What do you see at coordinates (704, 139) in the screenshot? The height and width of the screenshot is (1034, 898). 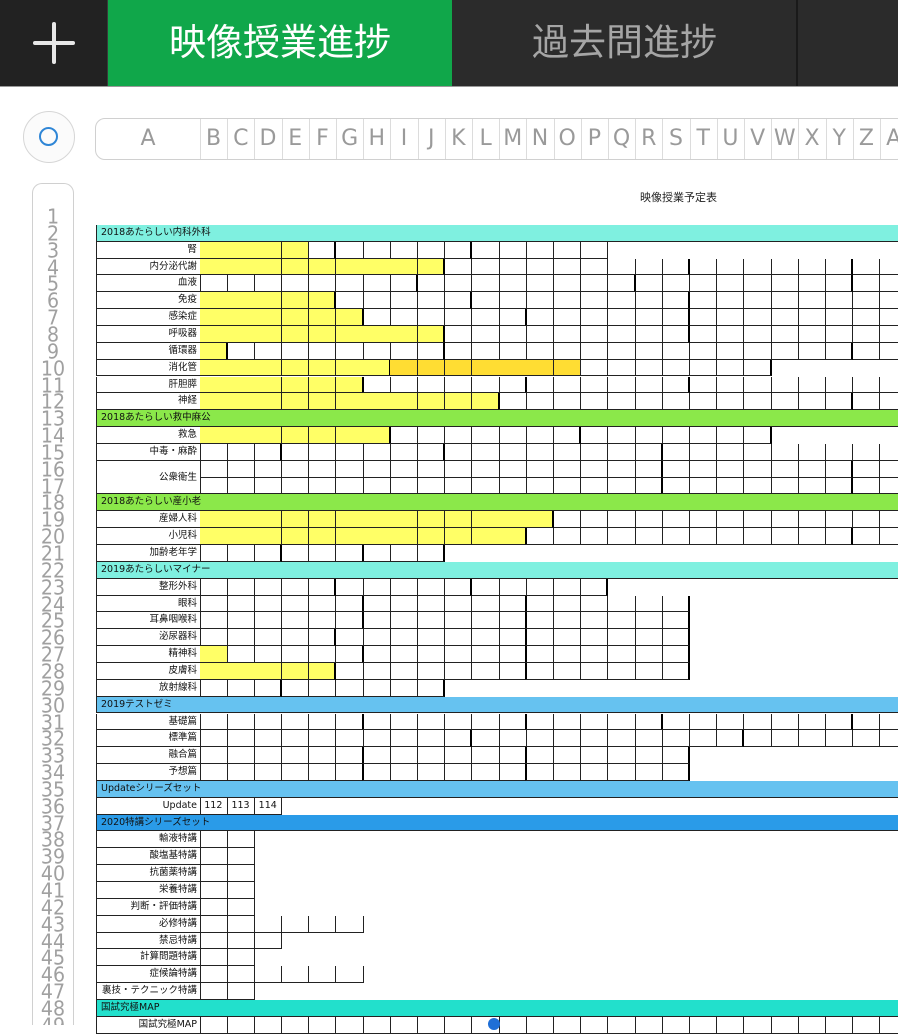 I see `column-header: T` at bounding box center [704, 139].